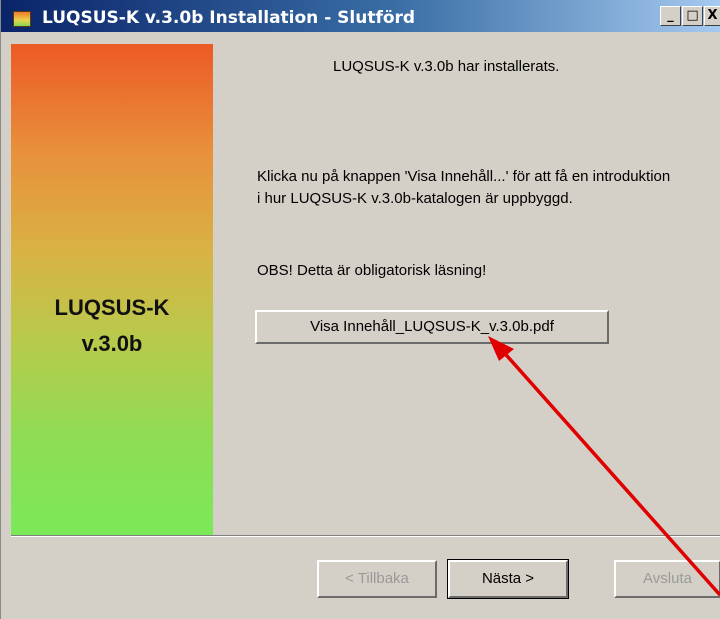 The height and width of the screenshot is (619, 720). Describe the element at coordinates (112, 307) in the screenshot. I see `product-name: LUQSUS-K` at that location.